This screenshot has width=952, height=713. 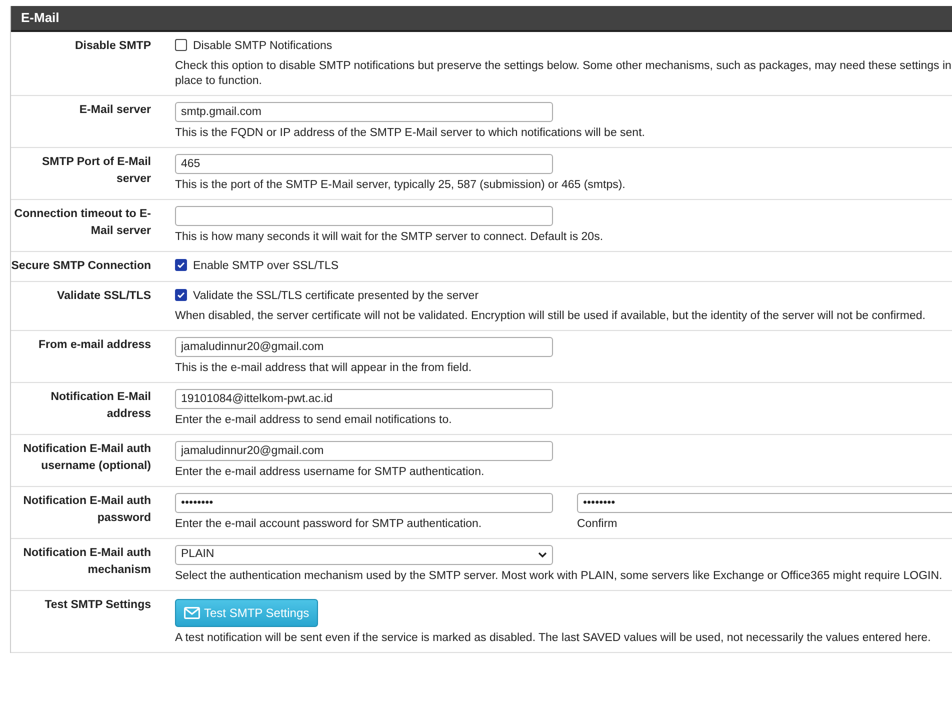 What do you see at coordinates (86, 562) in the screenshot?
I see `field-label: Notification E-Mail auth mechanism` at bounding box center [86, 562].